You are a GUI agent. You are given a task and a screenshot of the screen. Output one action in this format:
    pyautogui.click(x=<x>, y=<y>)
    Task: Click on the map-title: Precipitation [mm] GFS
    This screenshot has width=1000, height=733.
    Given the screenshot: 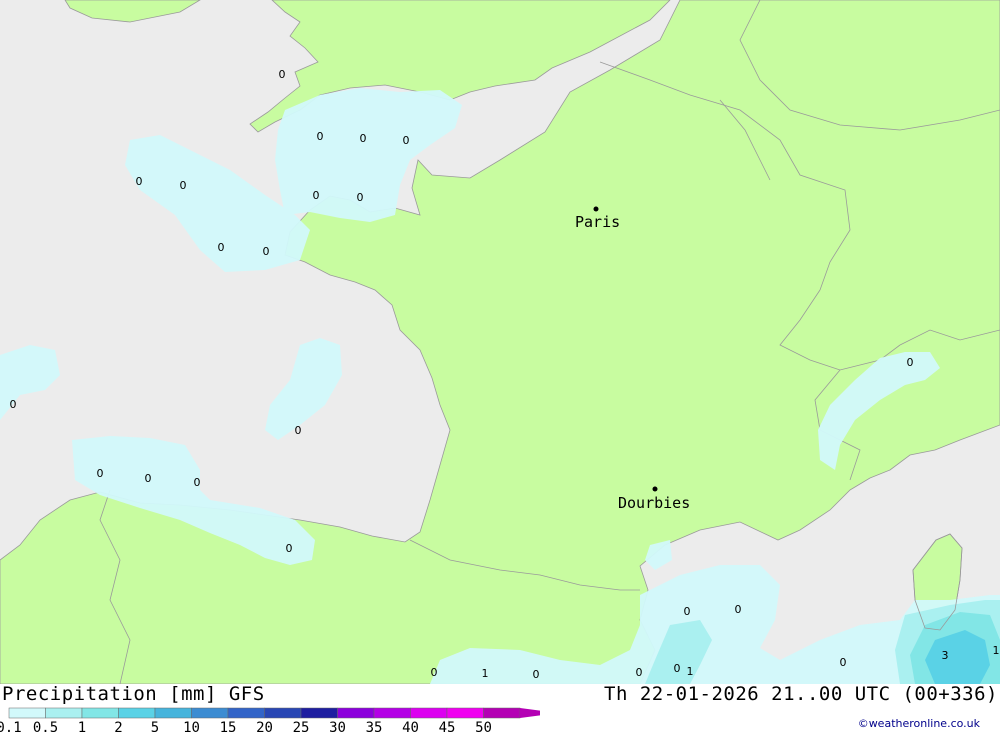 What is the action you would take?
    pyautogui.click(x=133, y=694)
    